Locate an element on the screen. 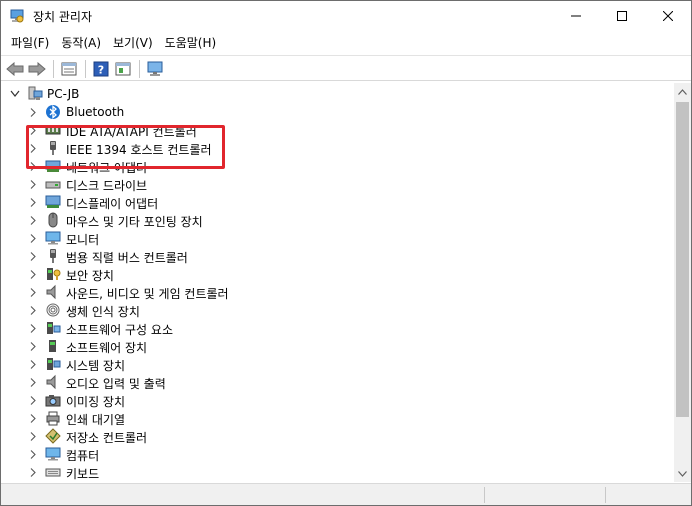 The image size is (692, 506). minimize-icon is located at coordinates (576, 16).